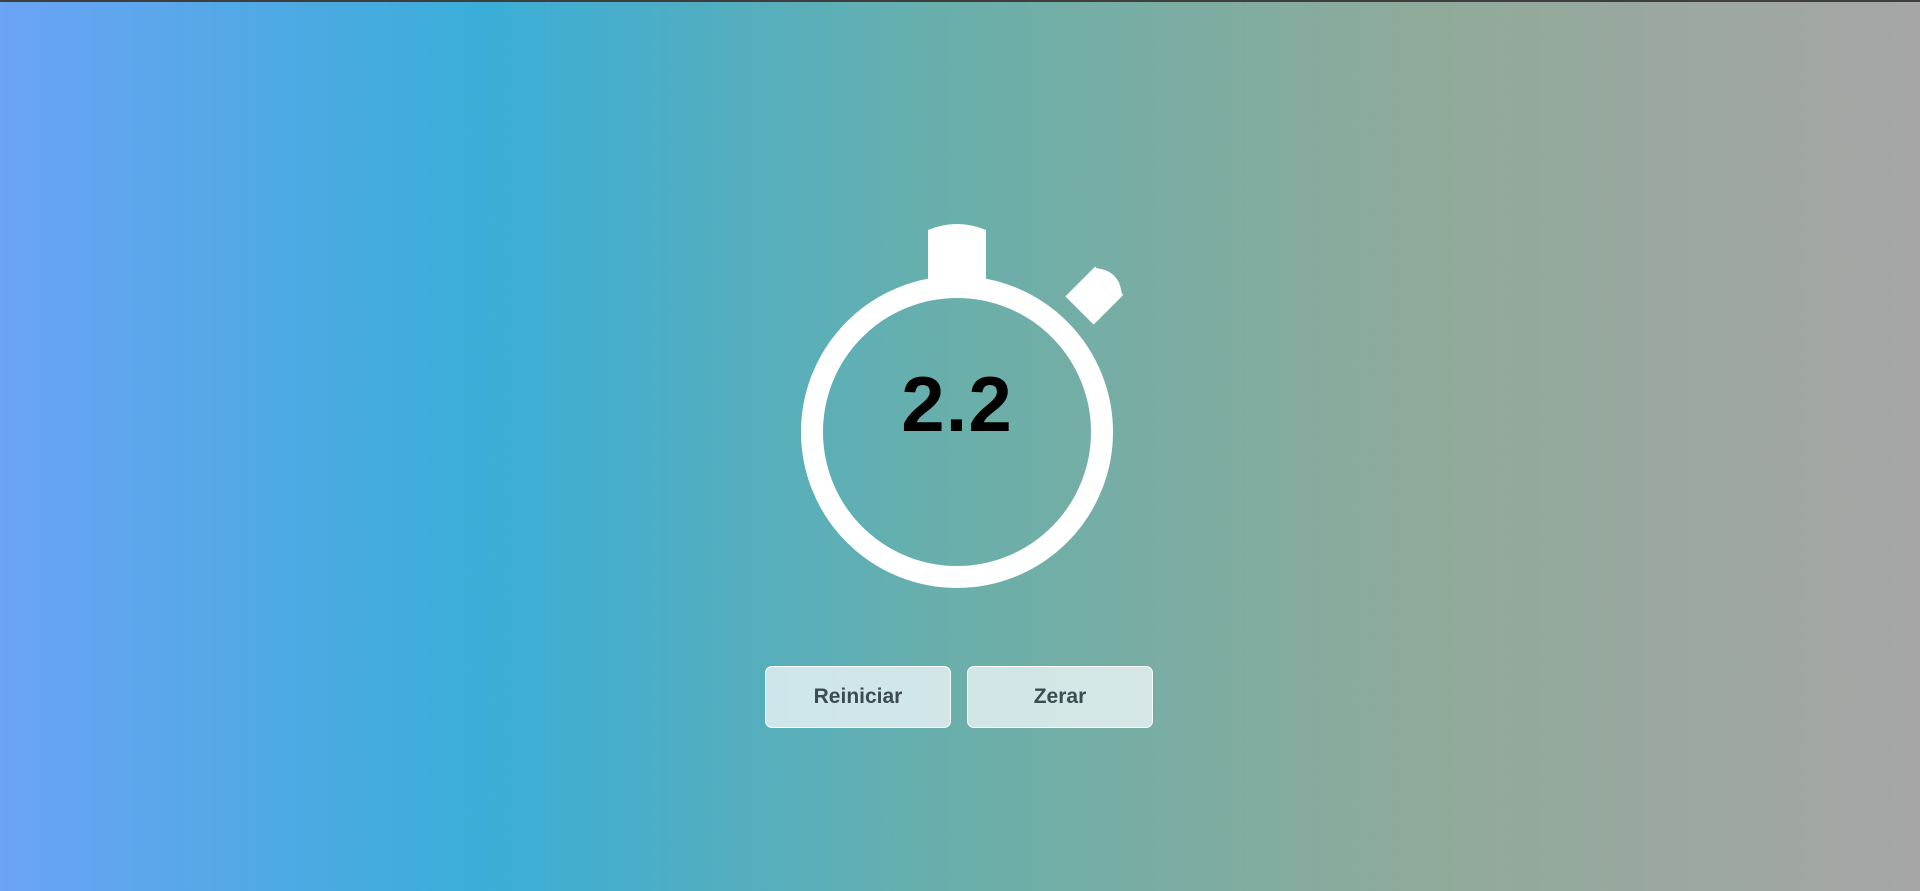  I want to click on stopwatch-side-button, so click(1094, 295).